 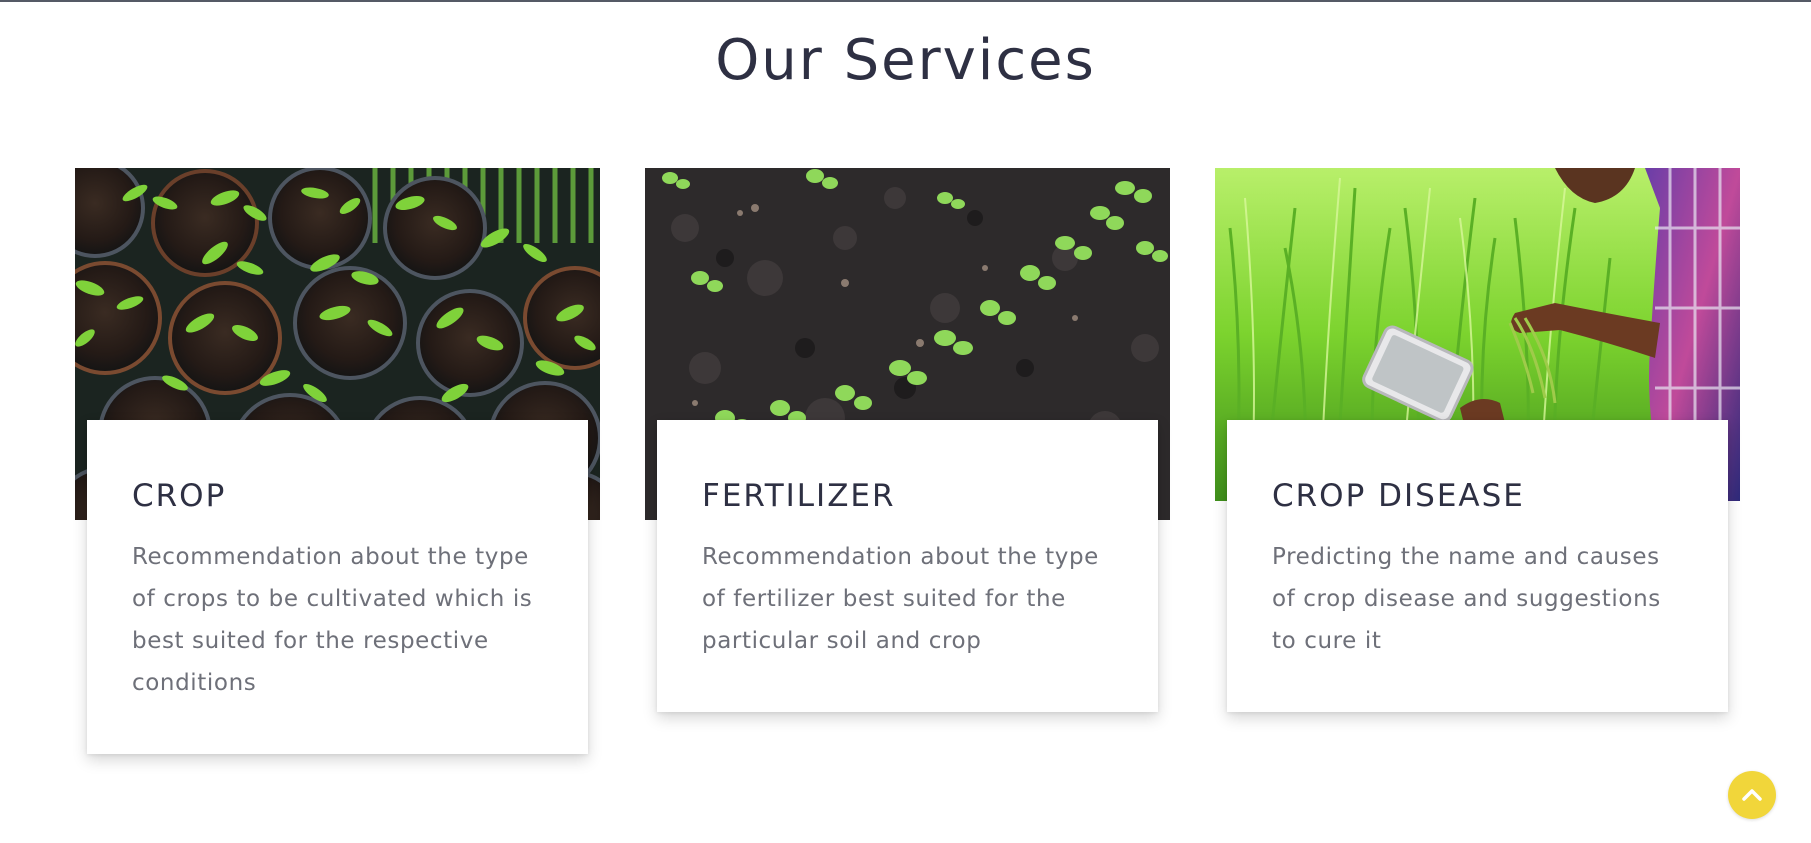 I want to click on section-title: Our Services, so click(x=905, y=60).